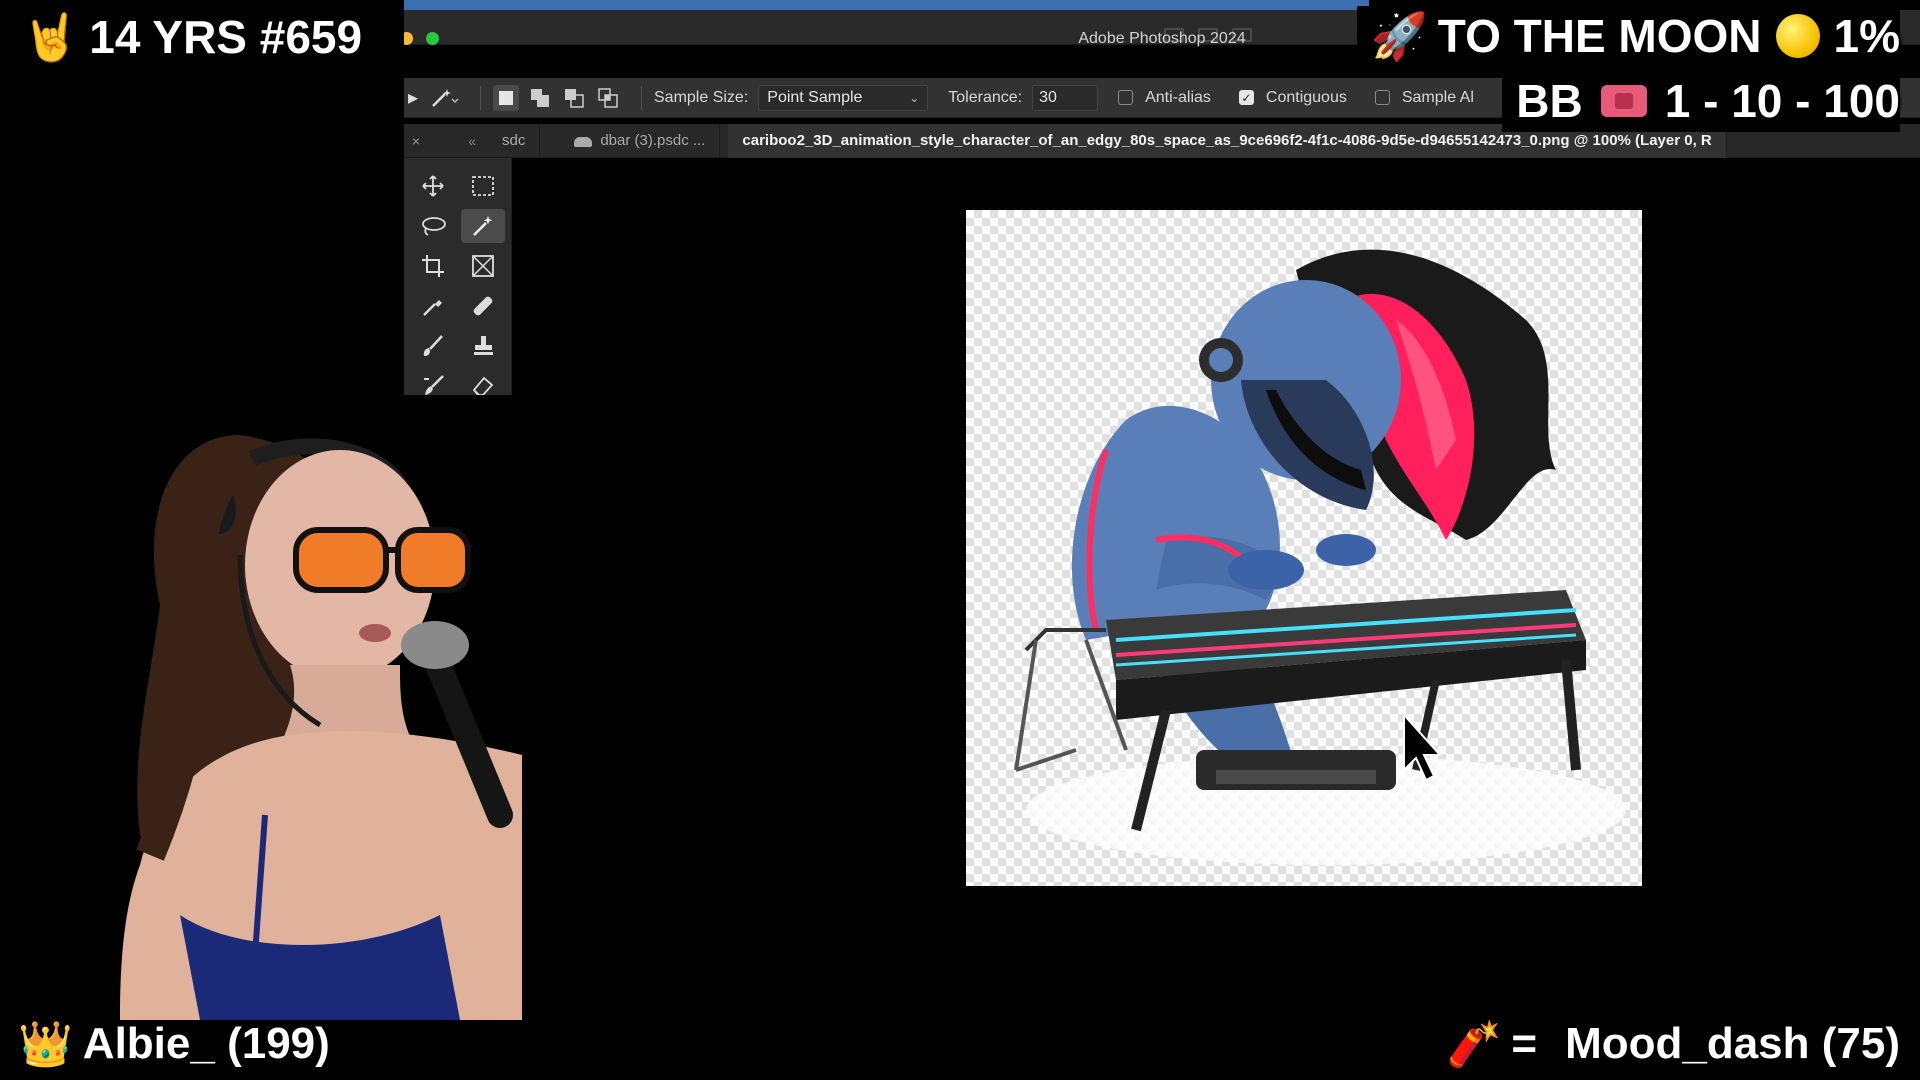  What do you see at coordinates (886, 5) in the screenshot?
I see `browser-strip` at bounding box center [886, 5].